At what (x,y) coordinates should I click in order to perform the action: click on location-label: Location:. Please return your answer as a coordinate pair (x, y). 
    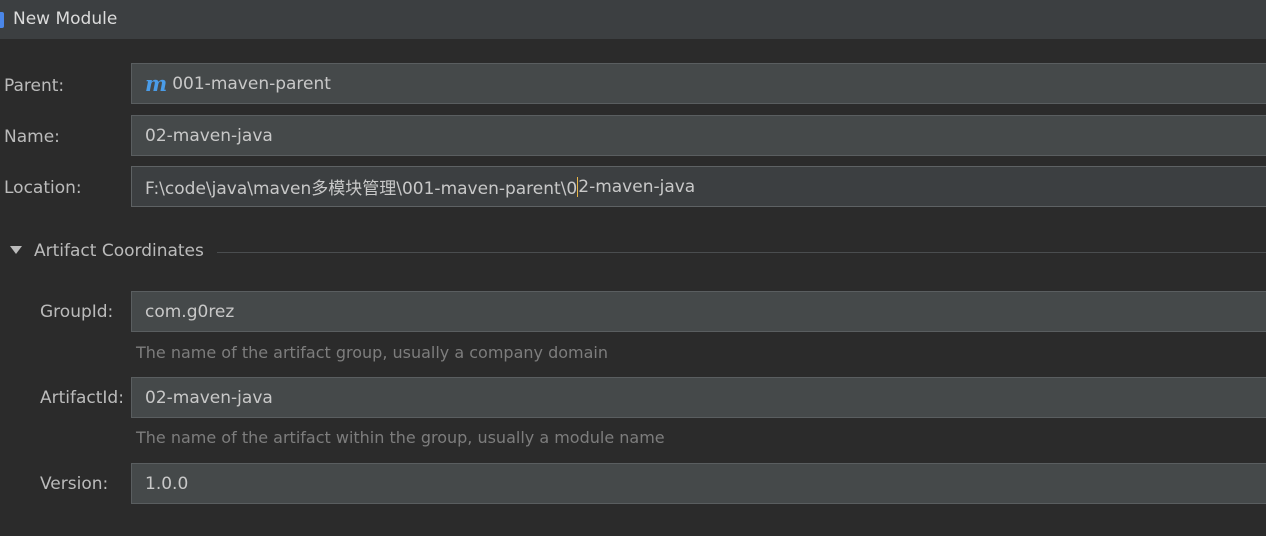
    Looking at the image, I should click on (43, 188).